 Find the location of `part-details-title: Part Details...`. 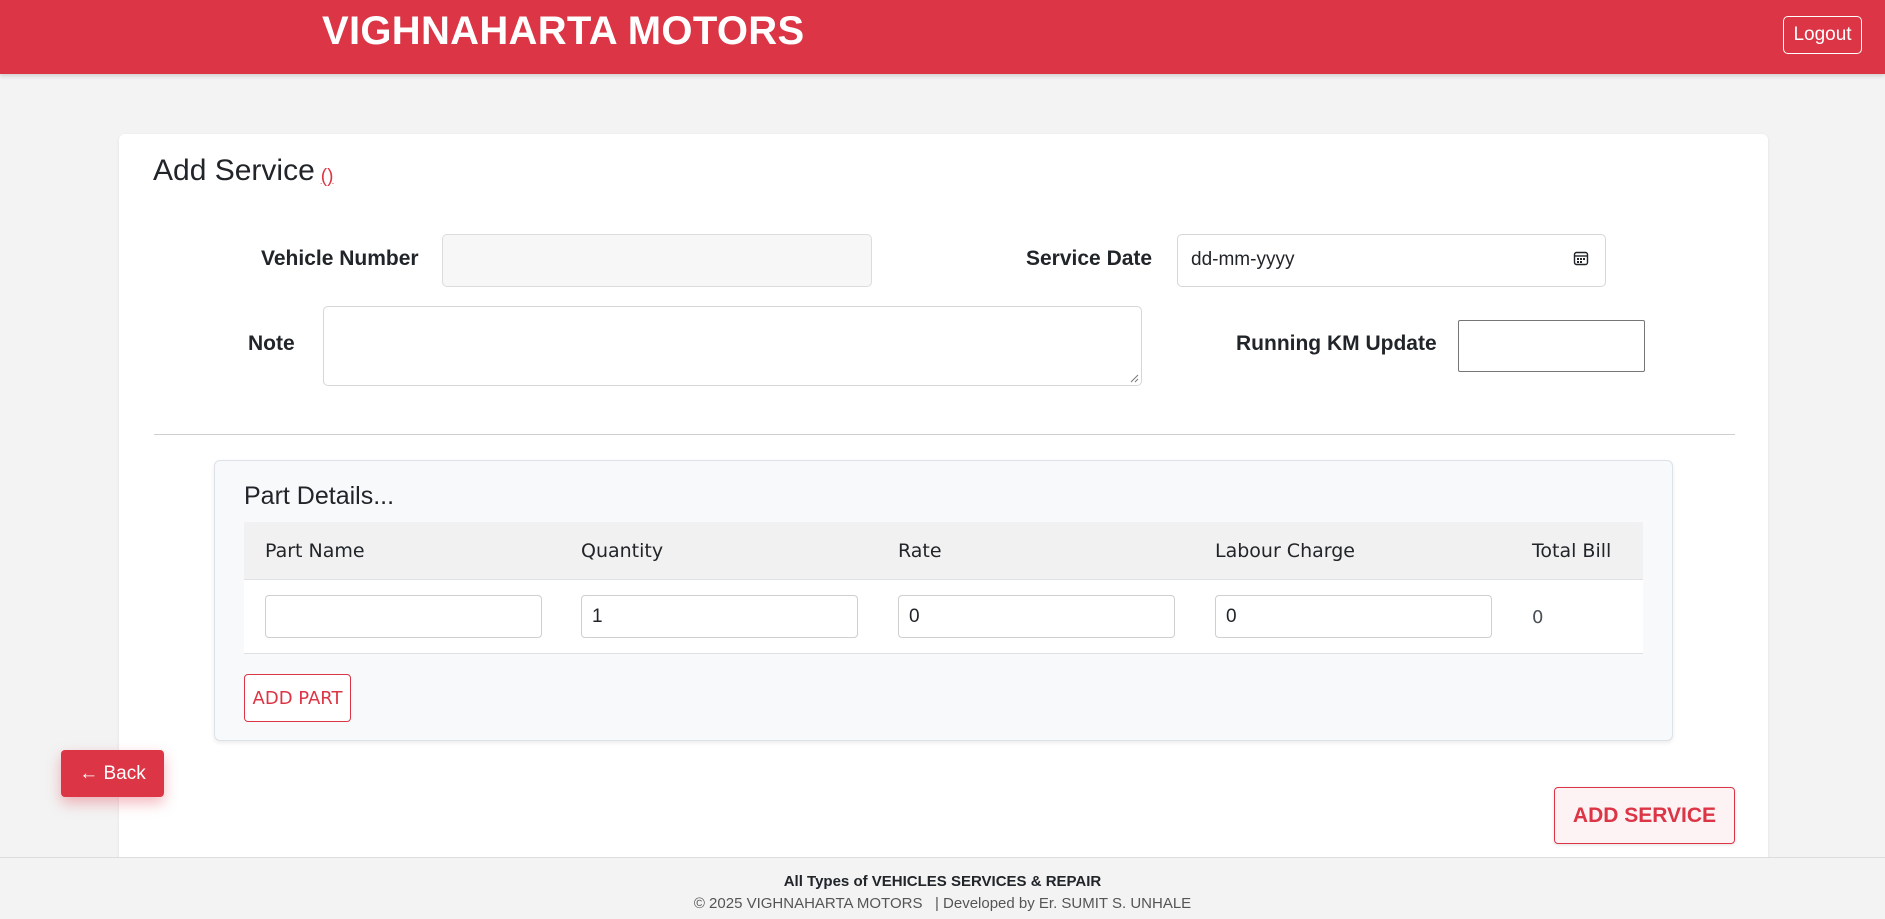

part-details-title: Part Details... is located at coordinates (319, 496).